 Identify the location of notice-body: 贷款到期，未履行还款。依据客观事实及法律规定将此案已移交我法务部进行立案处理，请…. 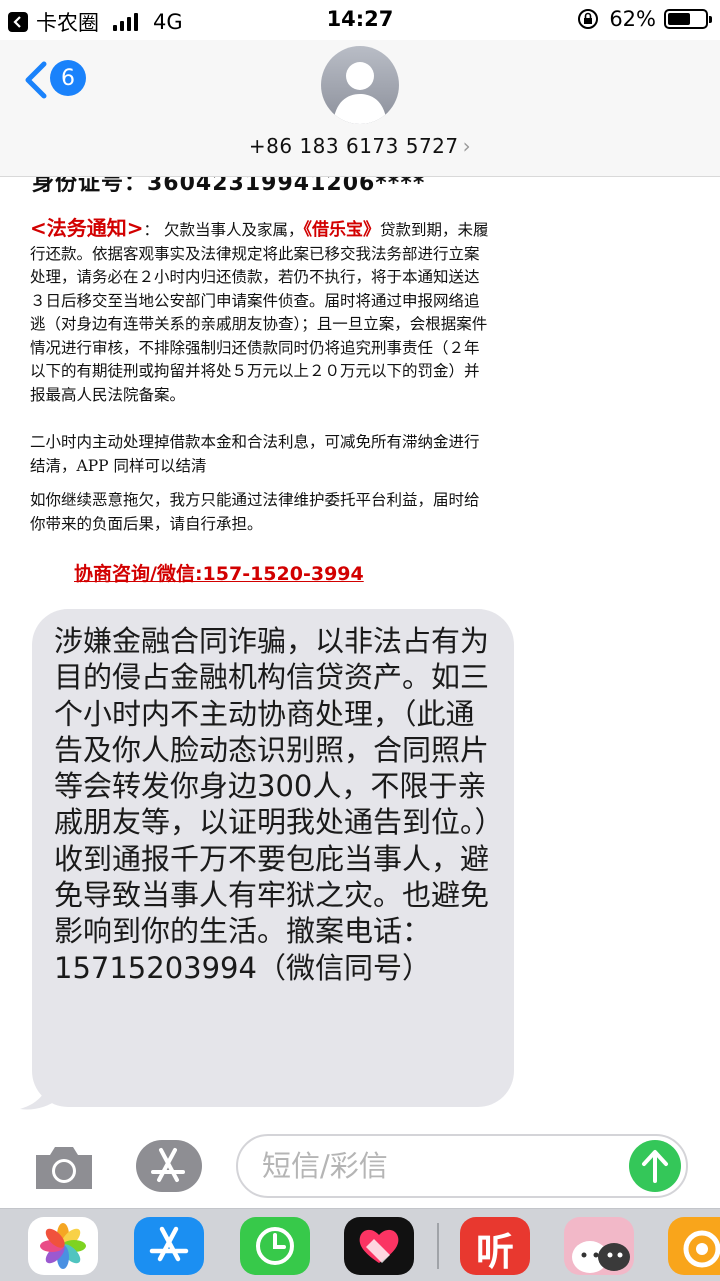
(259, 312).